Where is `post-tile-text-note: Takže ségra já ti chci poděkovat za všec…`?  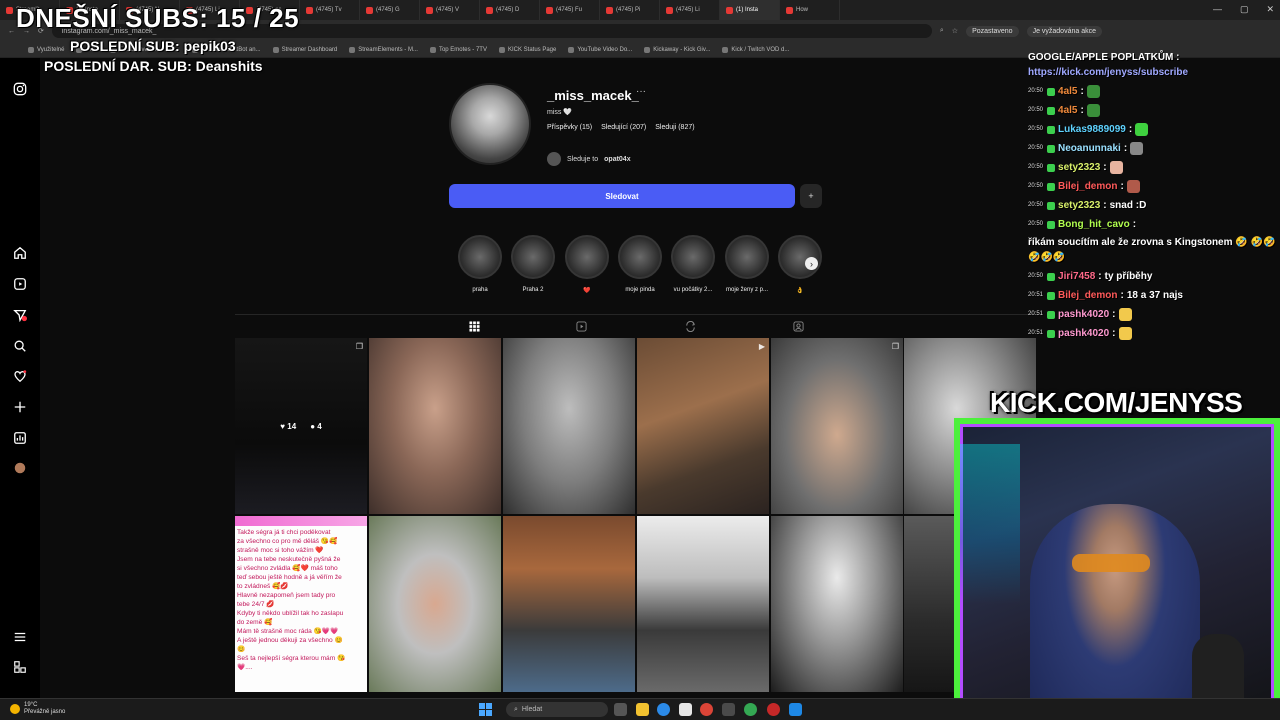 post-tile-text-note: Takže ségra já ti chci poděkovat za všec… is located at coordinates (301, 604).